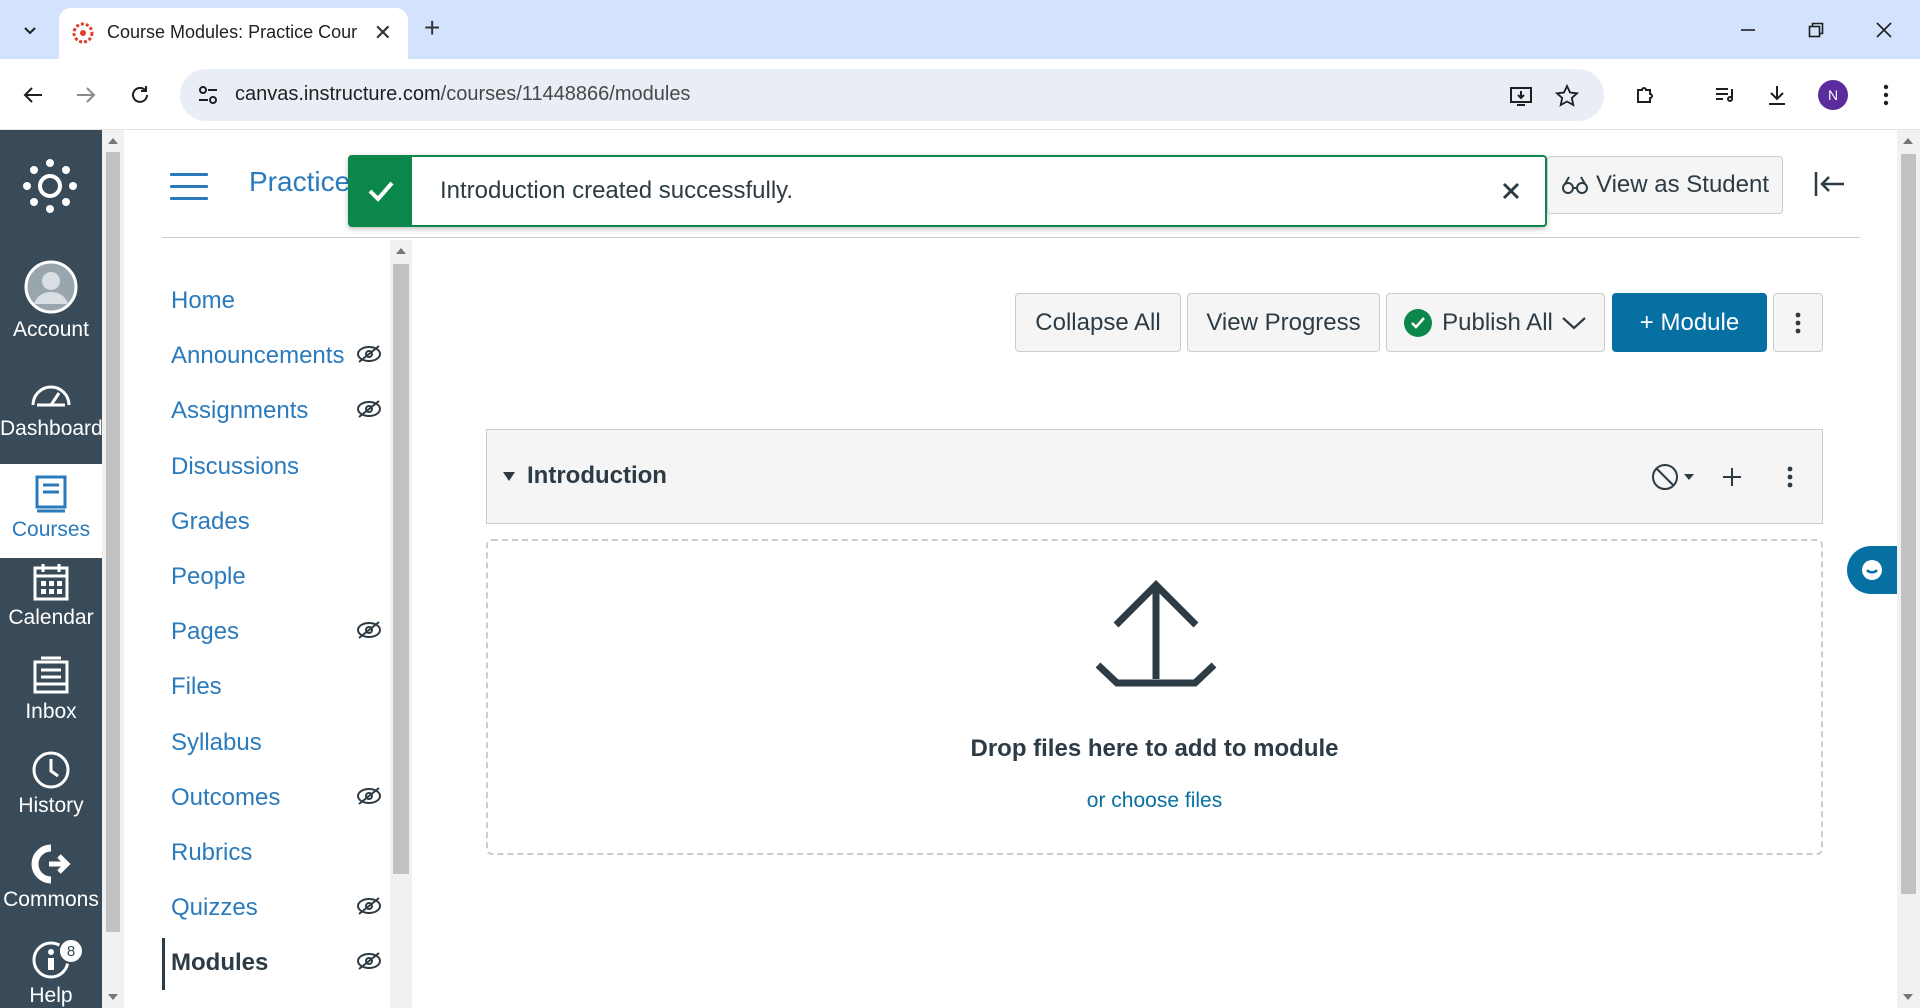  I want to click on course-menu-toggle, so click(189, 187).